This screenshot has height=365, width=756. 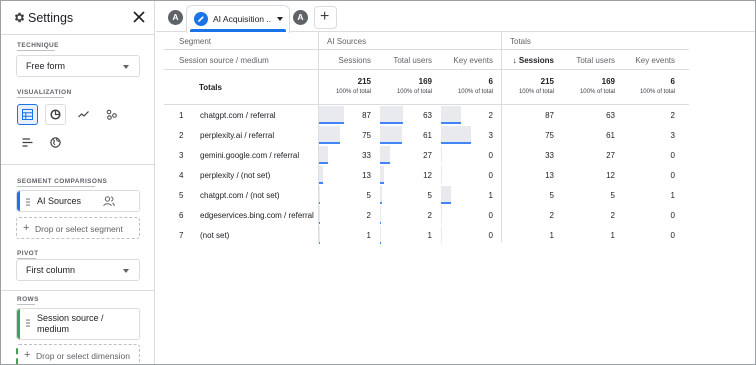 What do you see at coordinates (551, 215) in the screenshot?
I see `totals-sessions-cell: 2` at bounding box center [551, 215].